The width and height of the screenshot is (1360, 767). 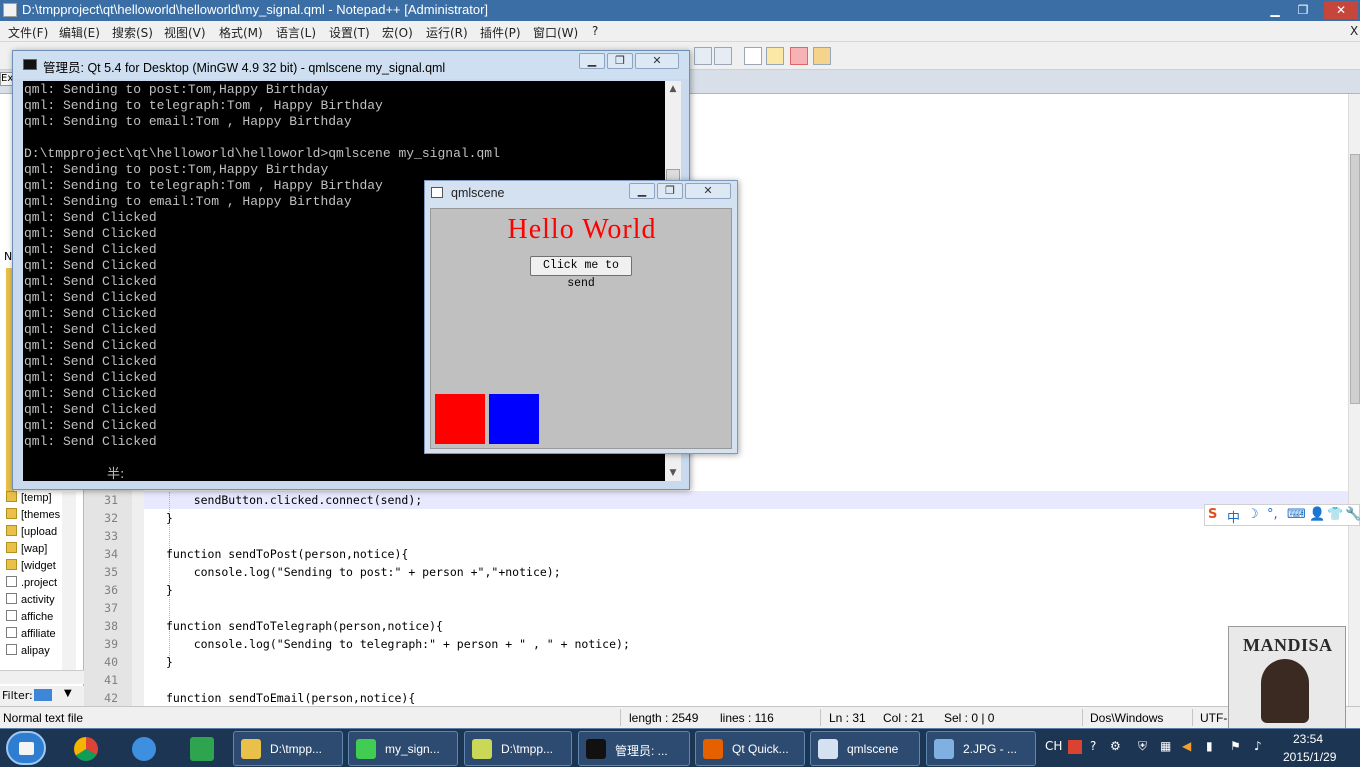 What do you see at coordinates (287, 554) in the screenshot?
I see `code-line: function sendToPost(person,notice){` at bounding box center [287, 554].